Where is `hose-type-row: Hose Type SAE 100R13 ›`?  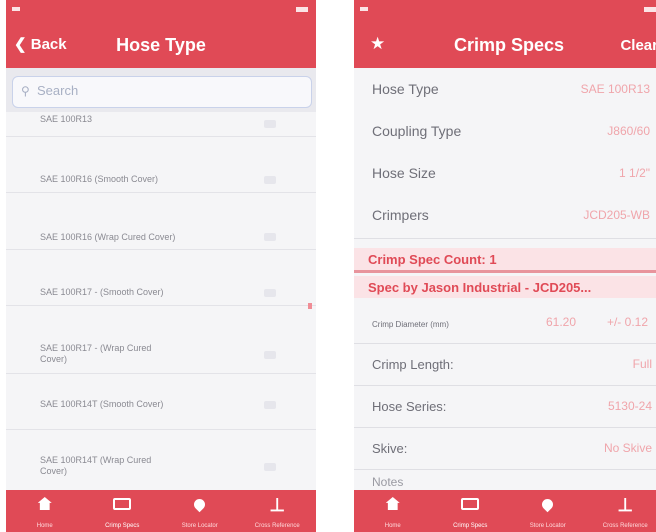 hose-type-row: Hose Type SAE 100R13 › is located at coordinates (505, 89).